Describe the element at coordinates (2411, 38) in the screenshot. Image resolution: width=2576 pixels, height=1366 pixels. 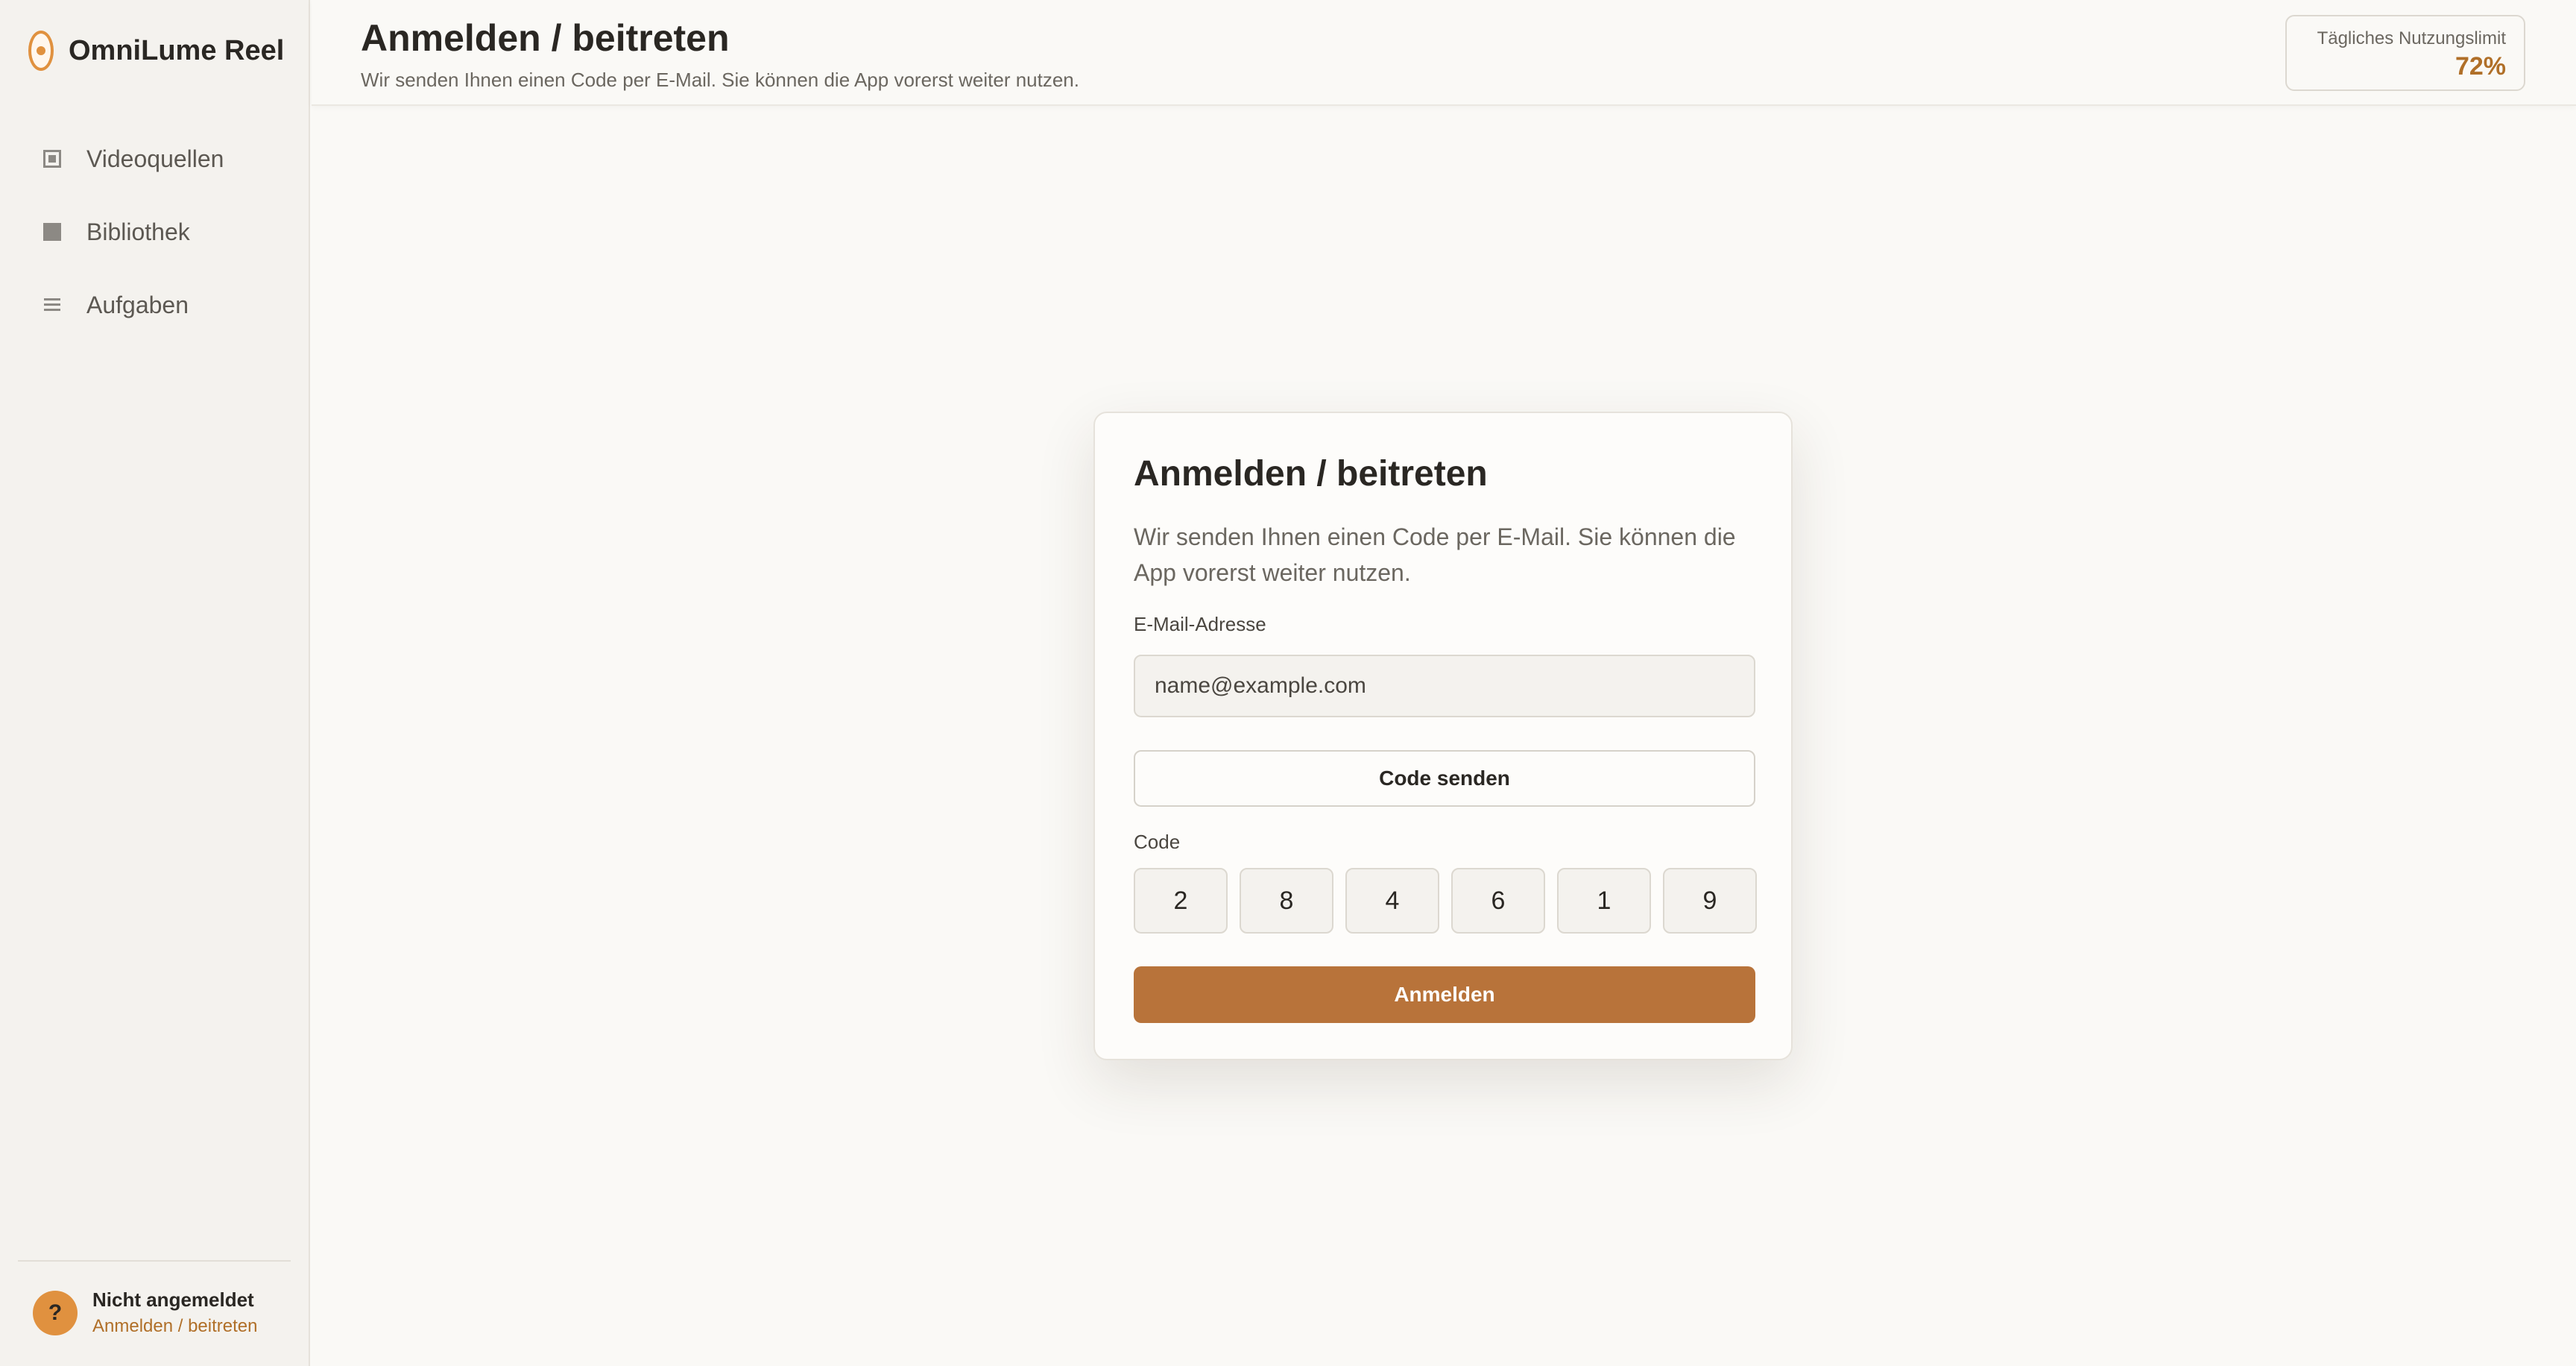
I see `usage-limit-label: Tägliches Nutzungslimit` at that location.